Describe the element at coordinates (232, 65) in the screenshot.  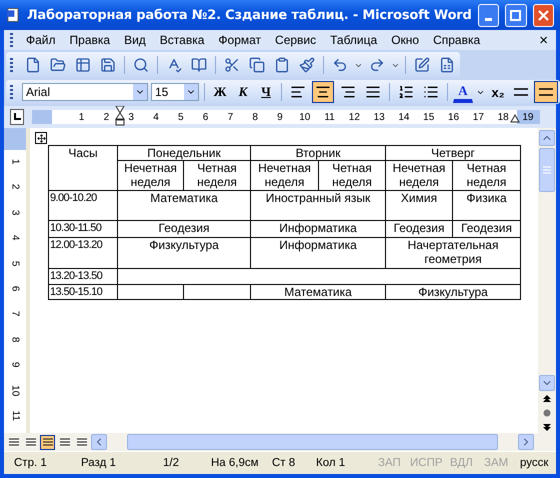
I see `scissors-icon` at that location.